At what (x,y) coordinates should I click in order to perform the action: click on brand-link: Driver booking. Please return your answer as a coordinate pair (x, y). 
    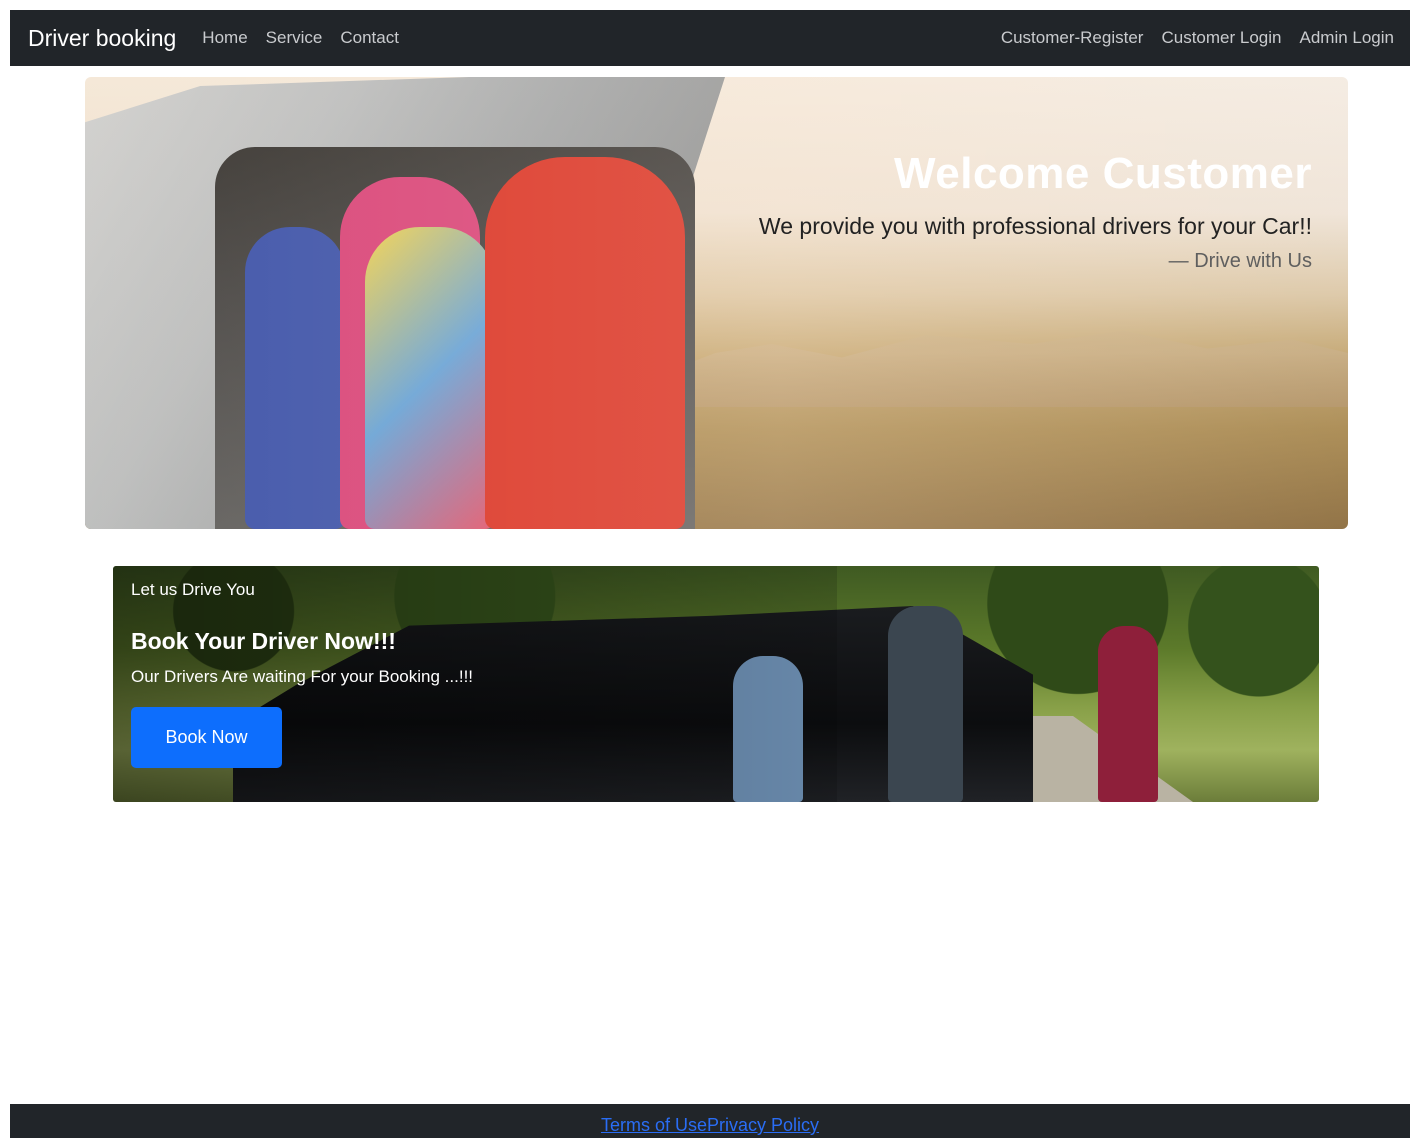
    Looking at the image, I should click on (102, 38).